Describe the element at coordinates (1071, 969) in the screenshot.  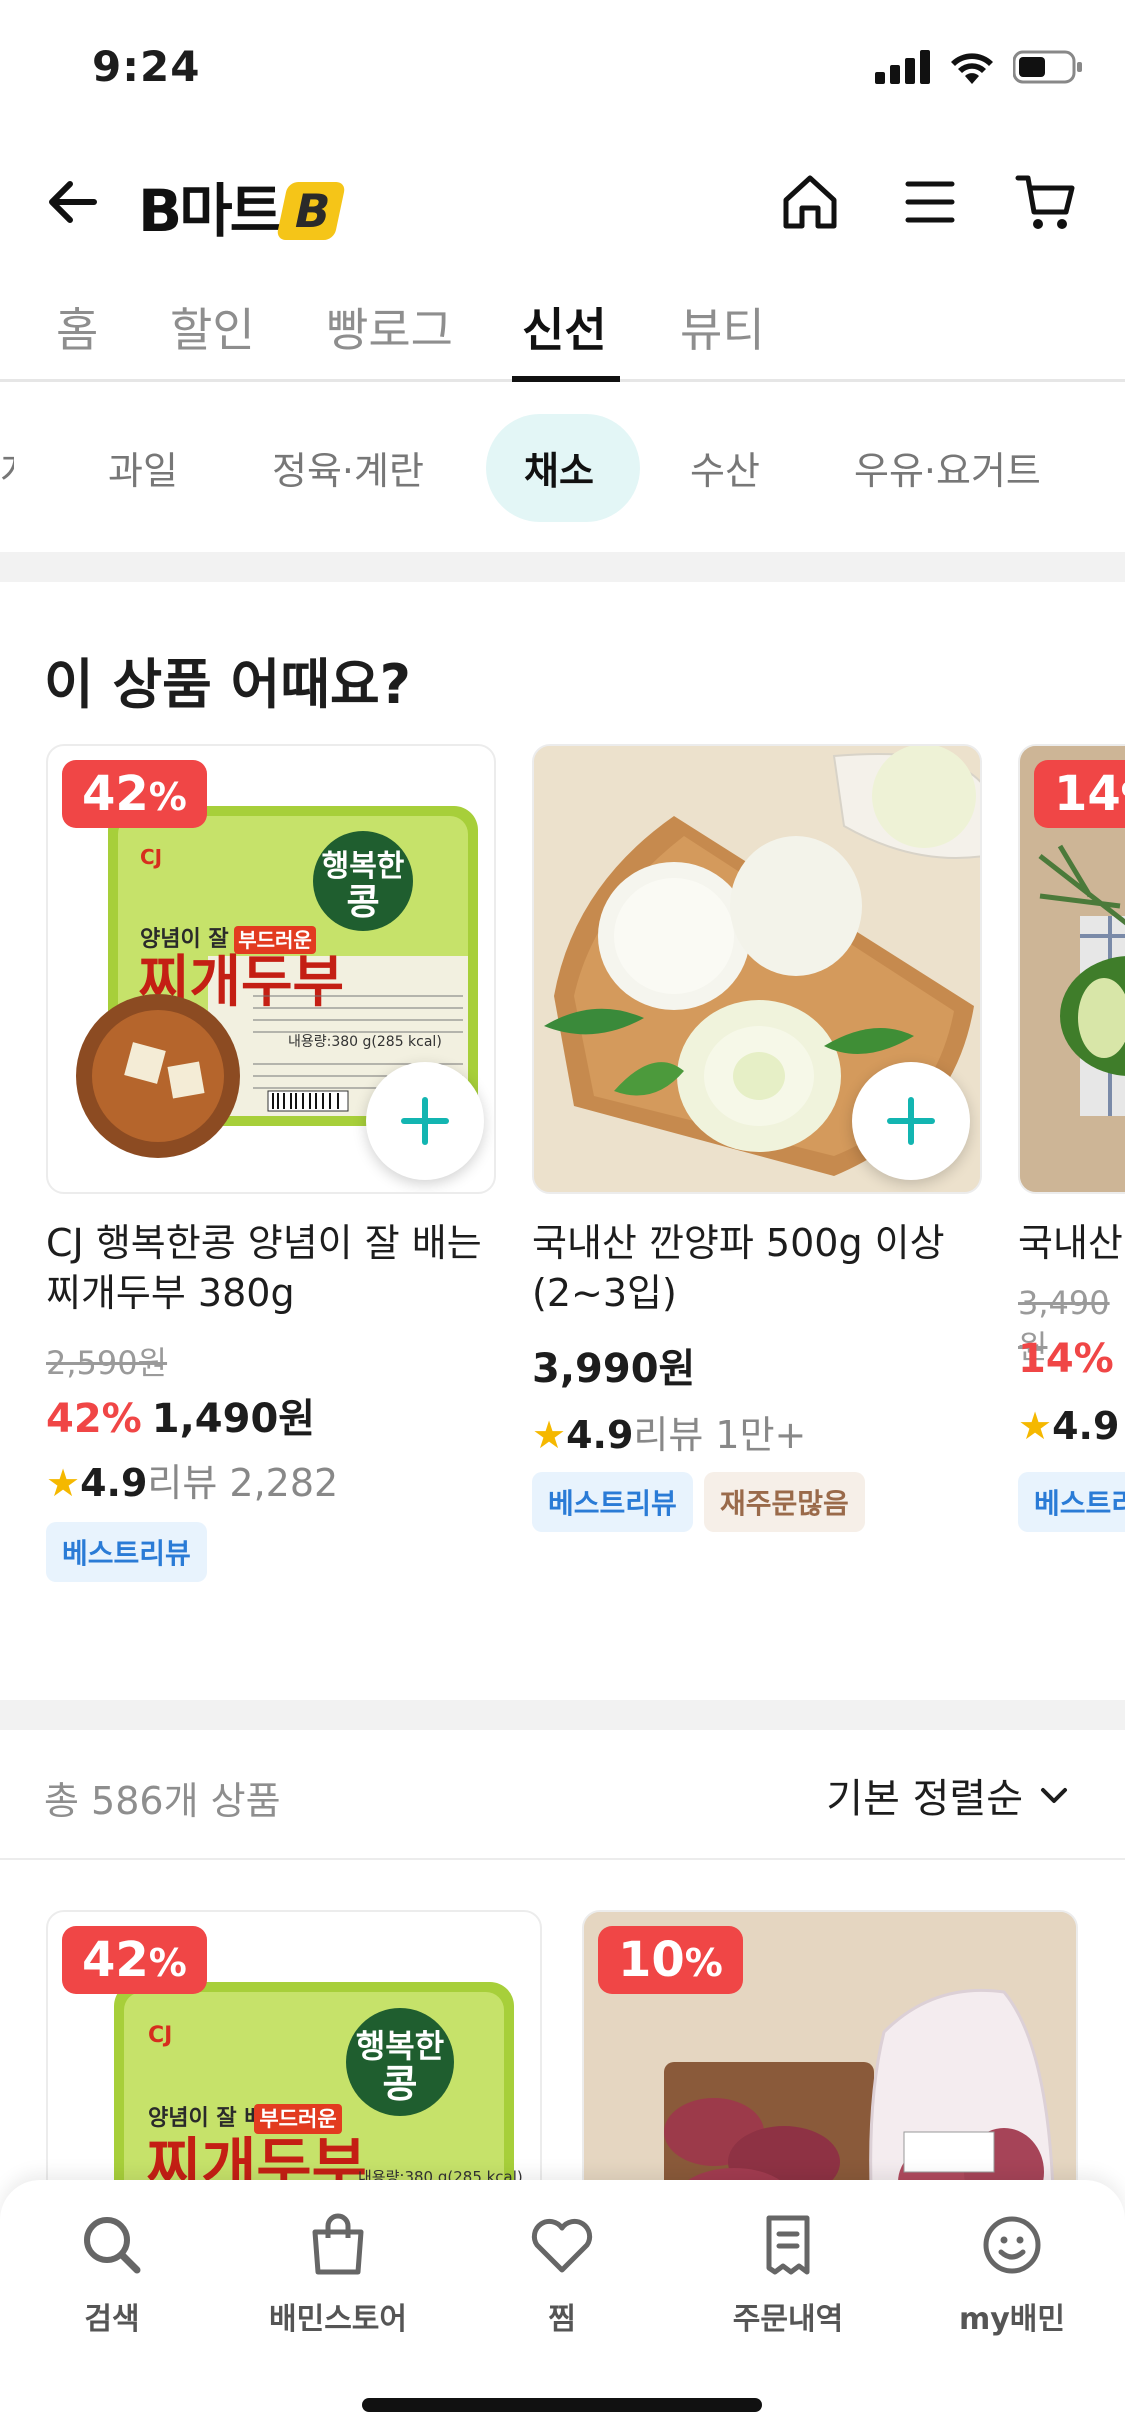
I see `product-image: 14%` at that location.